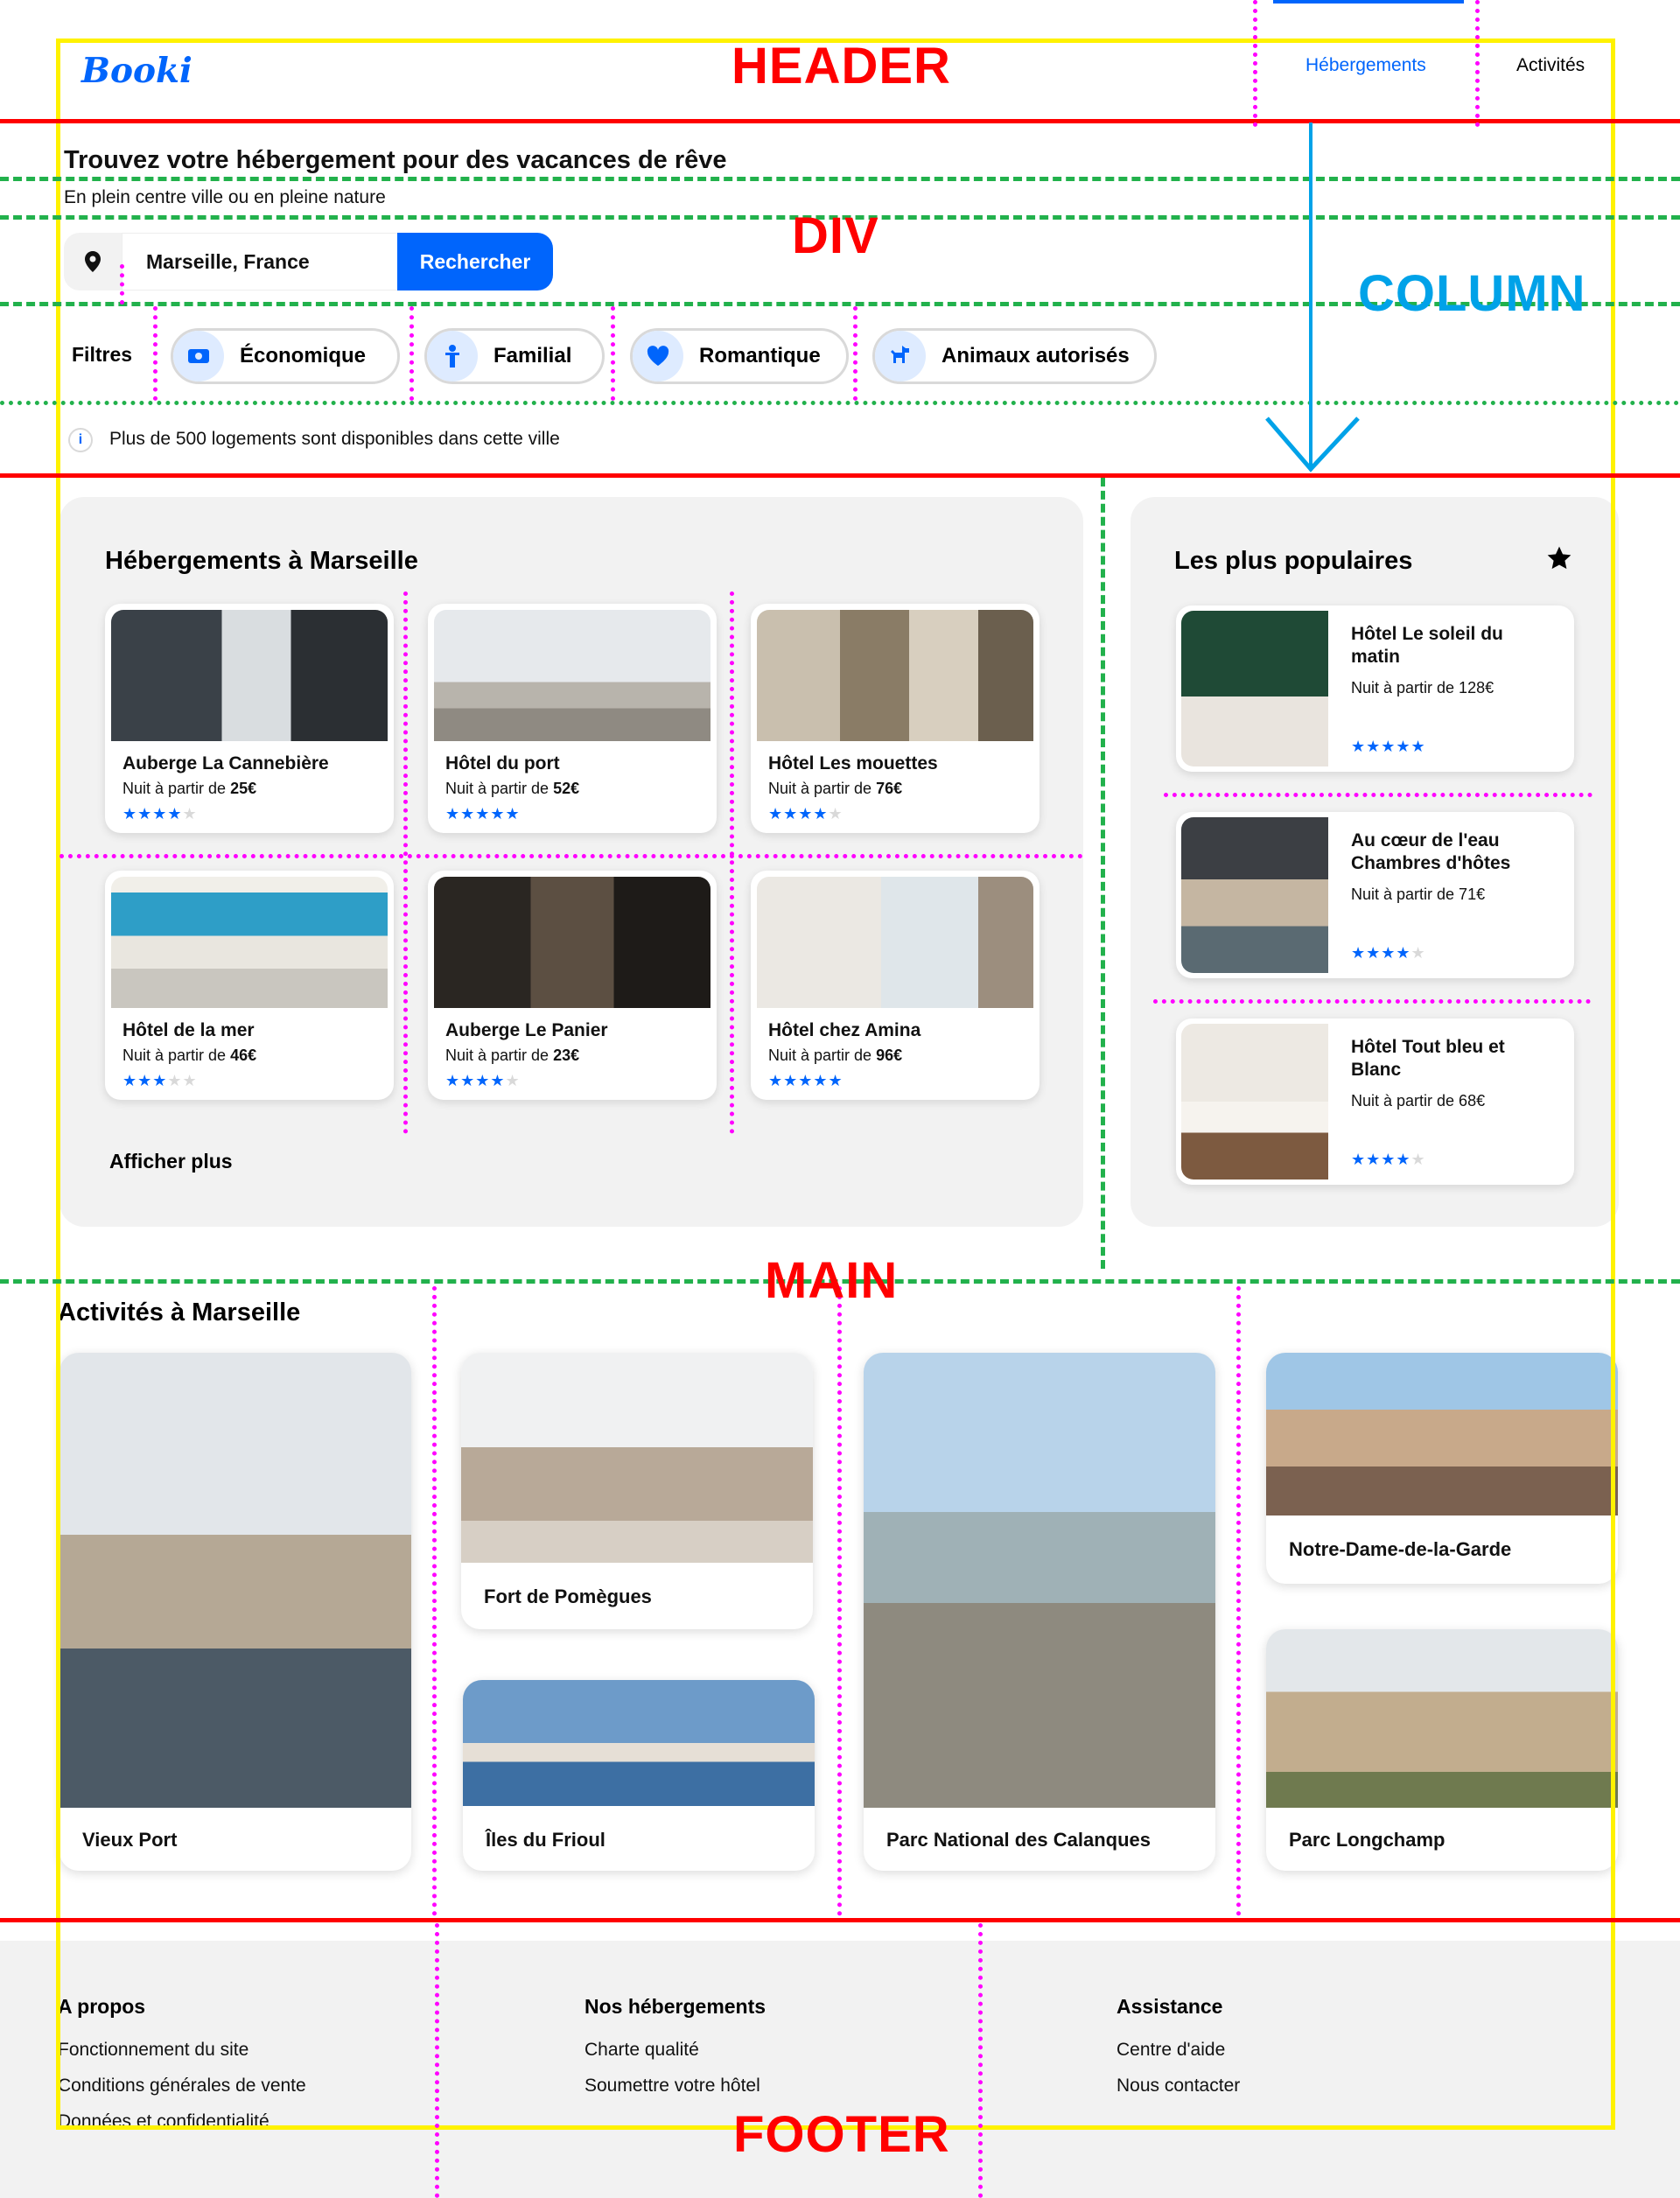 The height and width of the screenshot is (2198, 1680). I want to click on star-icon, so click(1559, 560).